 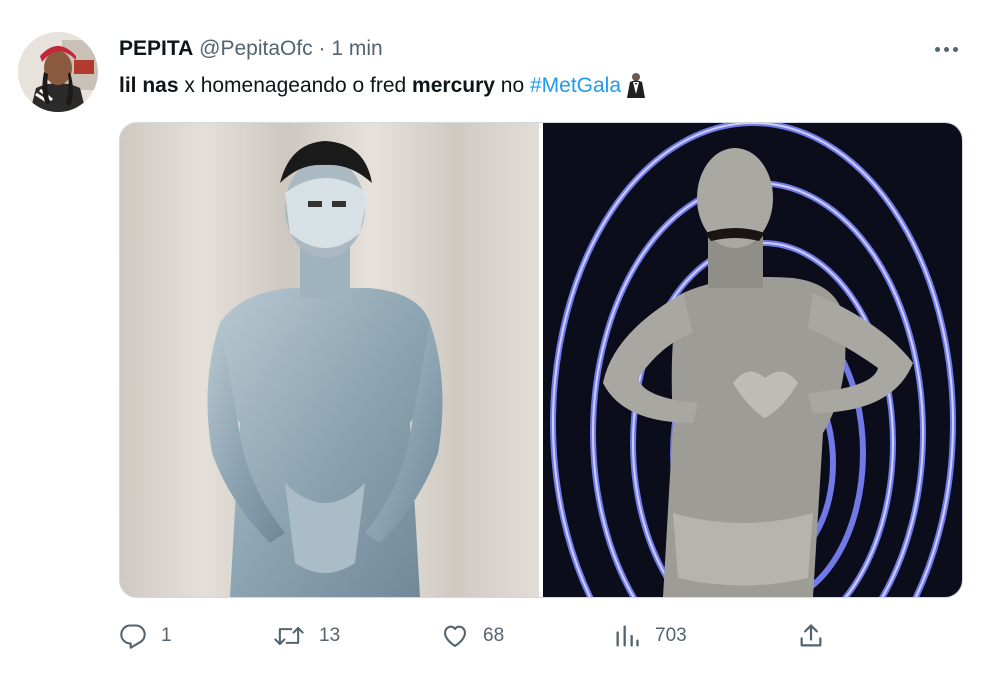 What do you see at coordinates (306, 636) in the screenshot?
I see `retweet-button: 13` at bounding box center [306, 636].